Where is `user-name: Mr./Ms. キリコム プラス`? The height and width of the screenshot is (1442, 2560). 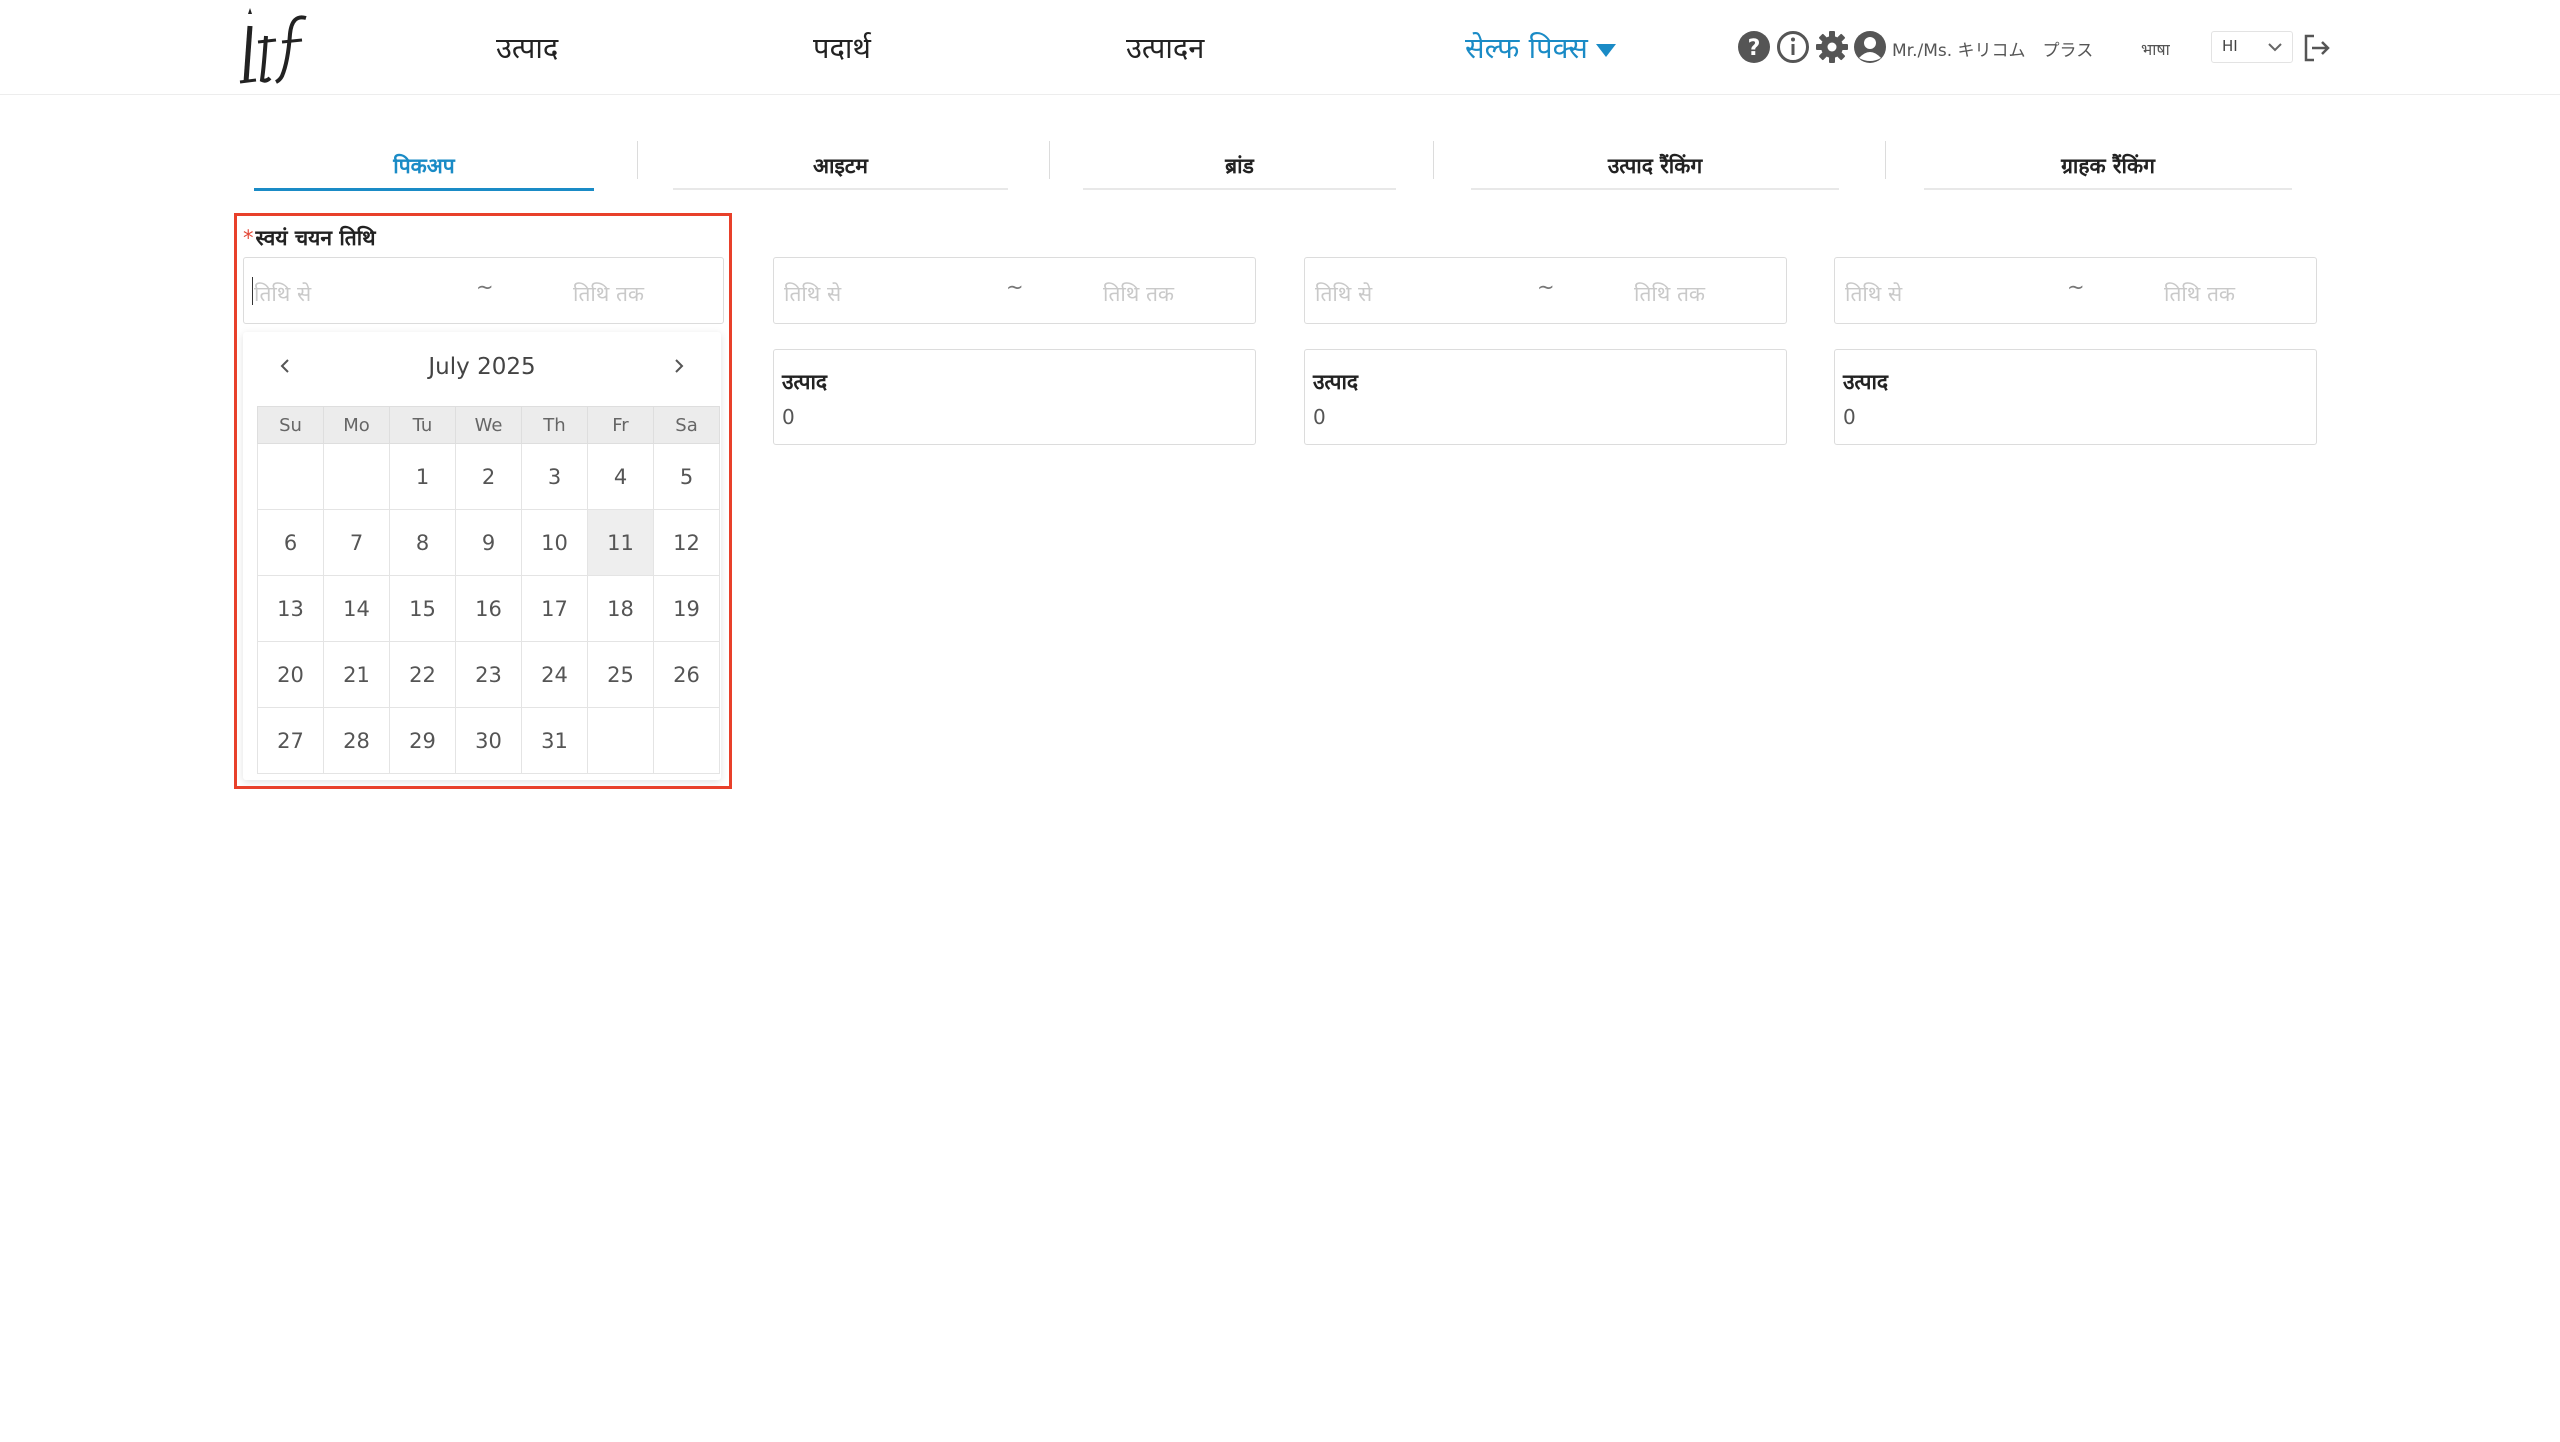 user-name: Mr./Ms. キリコム プラス is located at coordinates (1993, 51).